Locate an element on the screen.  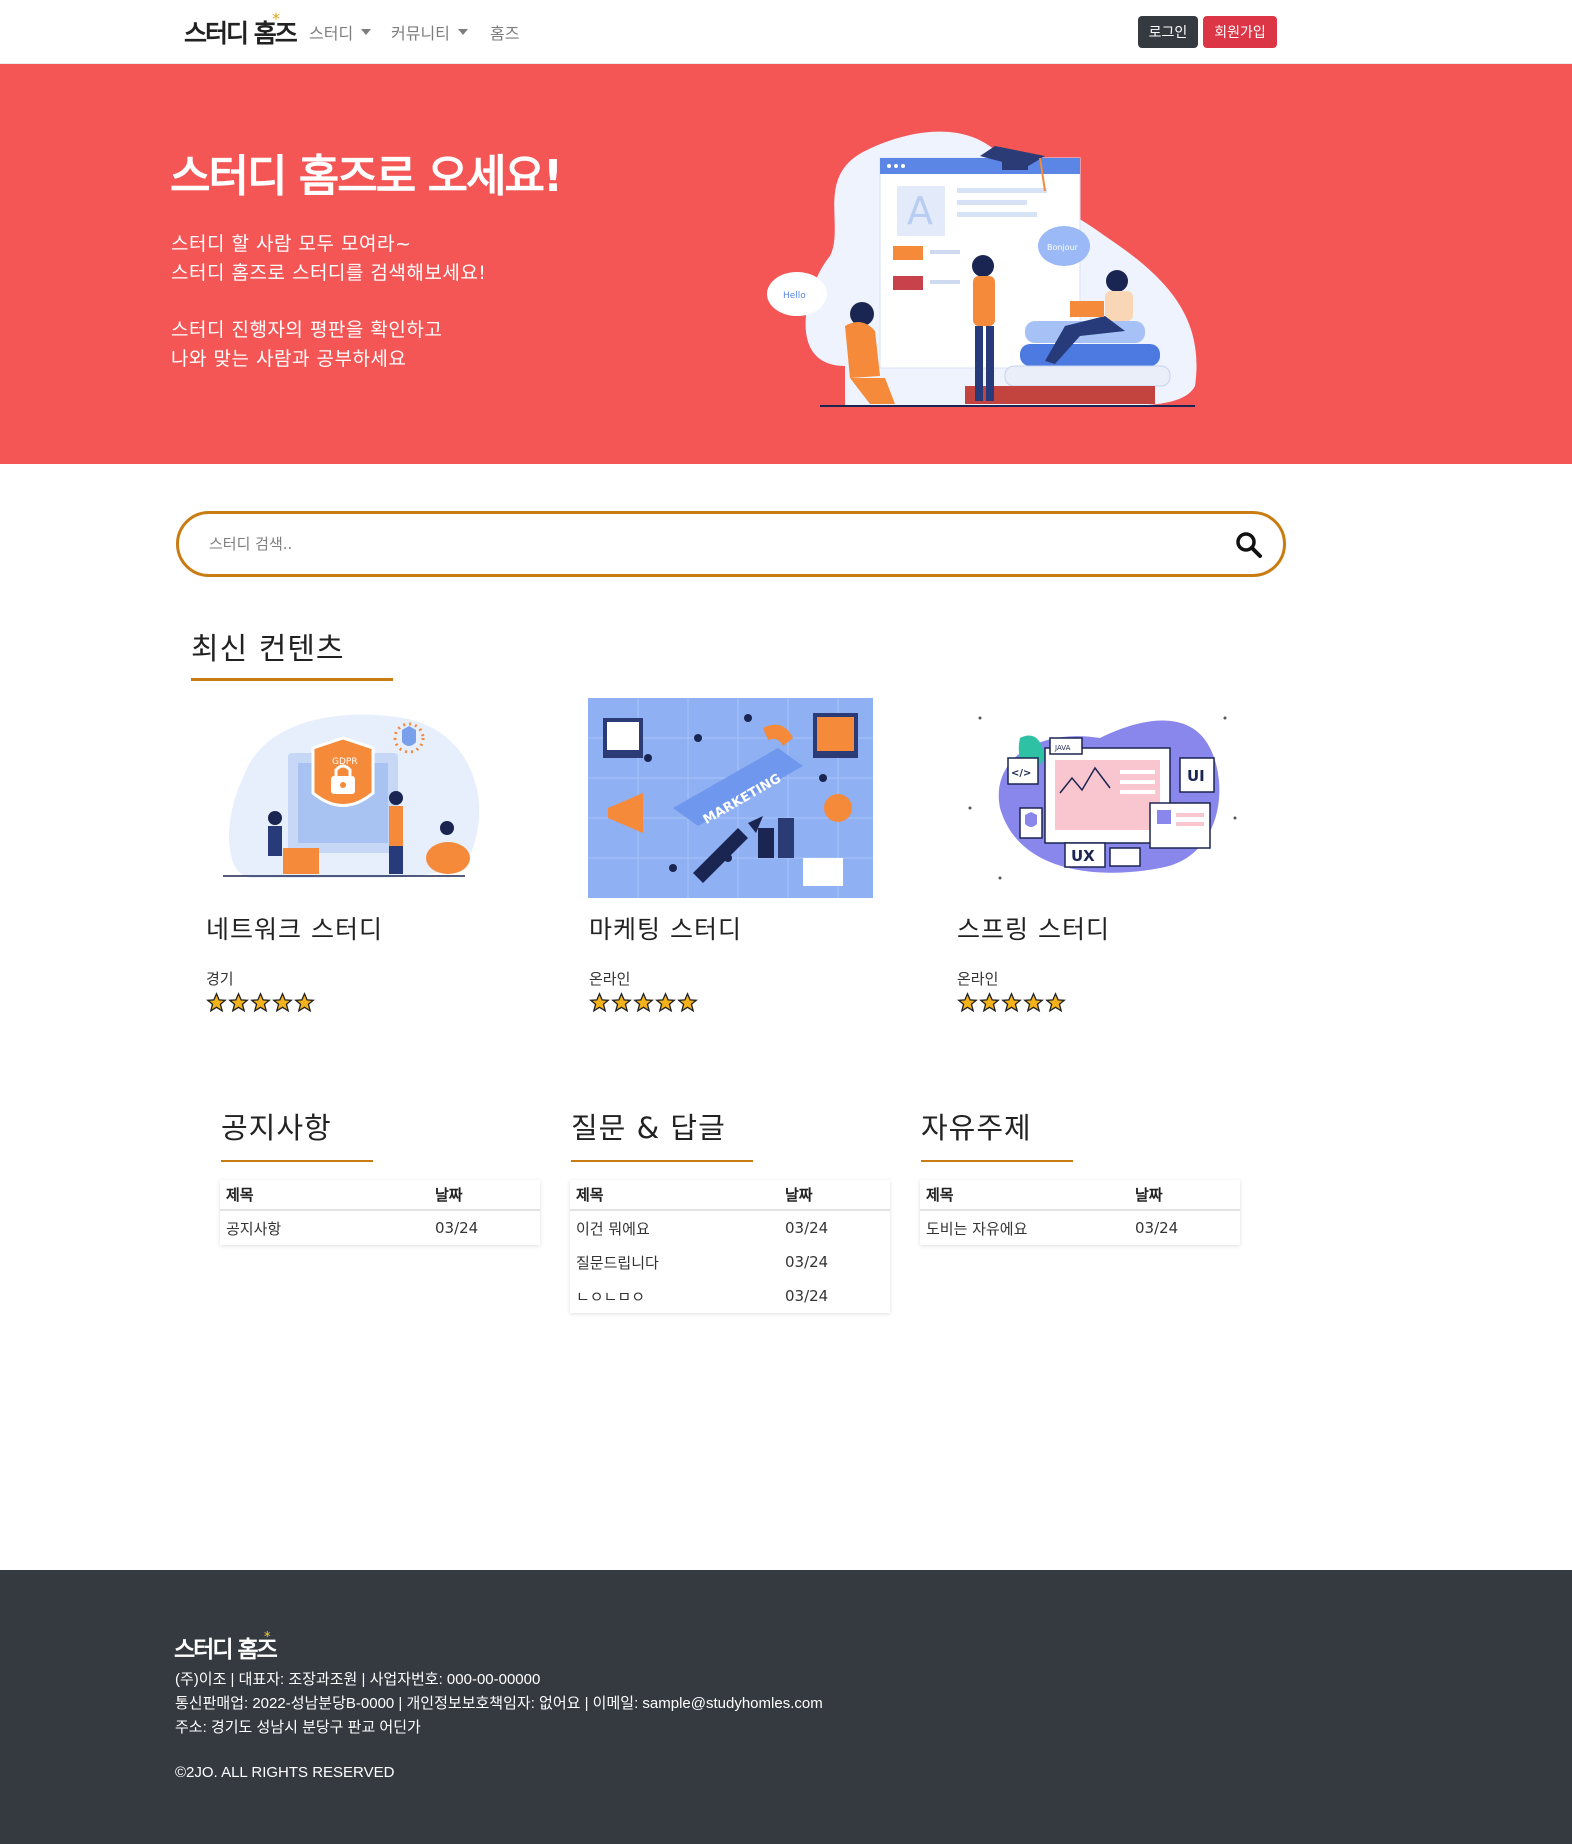
board-table-free: 제목 날짜 도비는 자유에요 03/24 is located at coordinates (1080, 1212).